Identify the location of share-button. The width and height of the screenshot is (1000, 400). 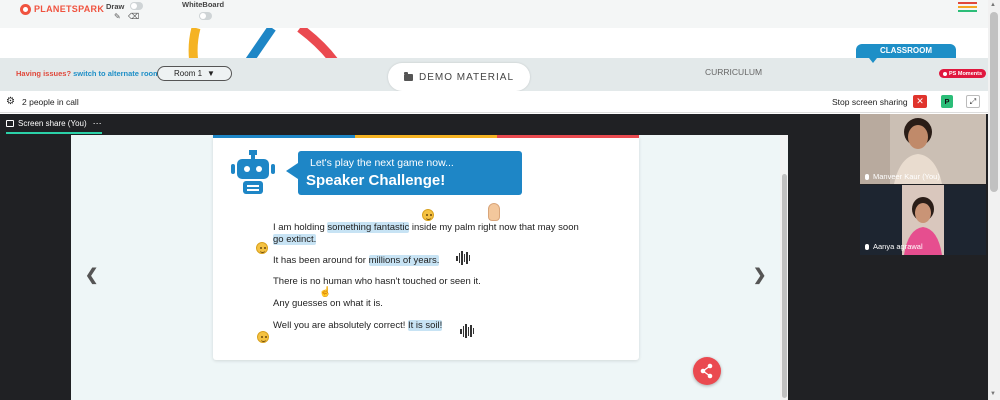
(707, 371).